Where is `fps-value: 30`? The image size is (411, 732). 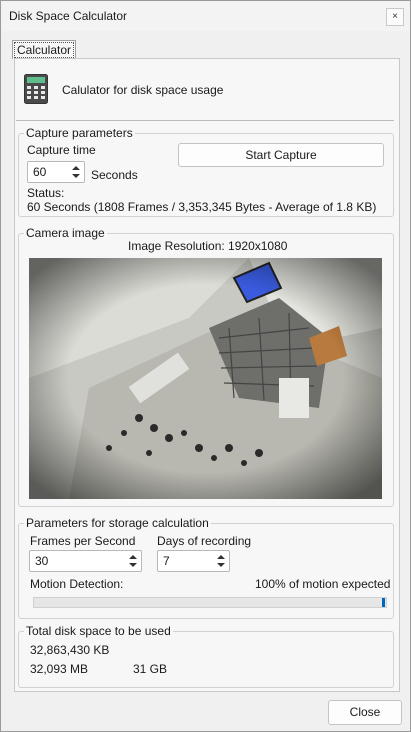 fps-value: 30 is located at coordinates (42, 561).